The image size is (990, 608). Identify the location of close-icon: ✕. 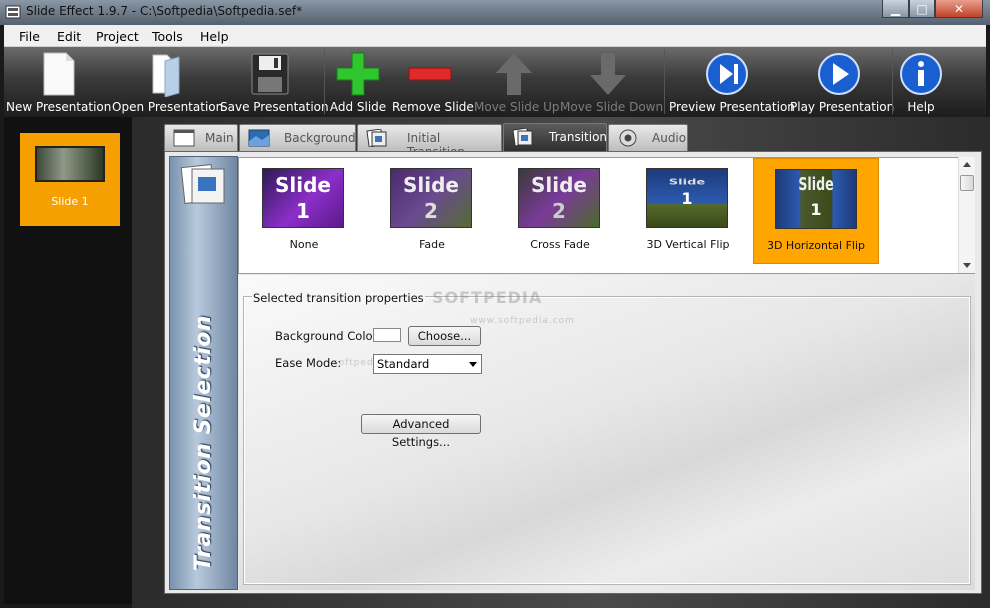
(959, 8).